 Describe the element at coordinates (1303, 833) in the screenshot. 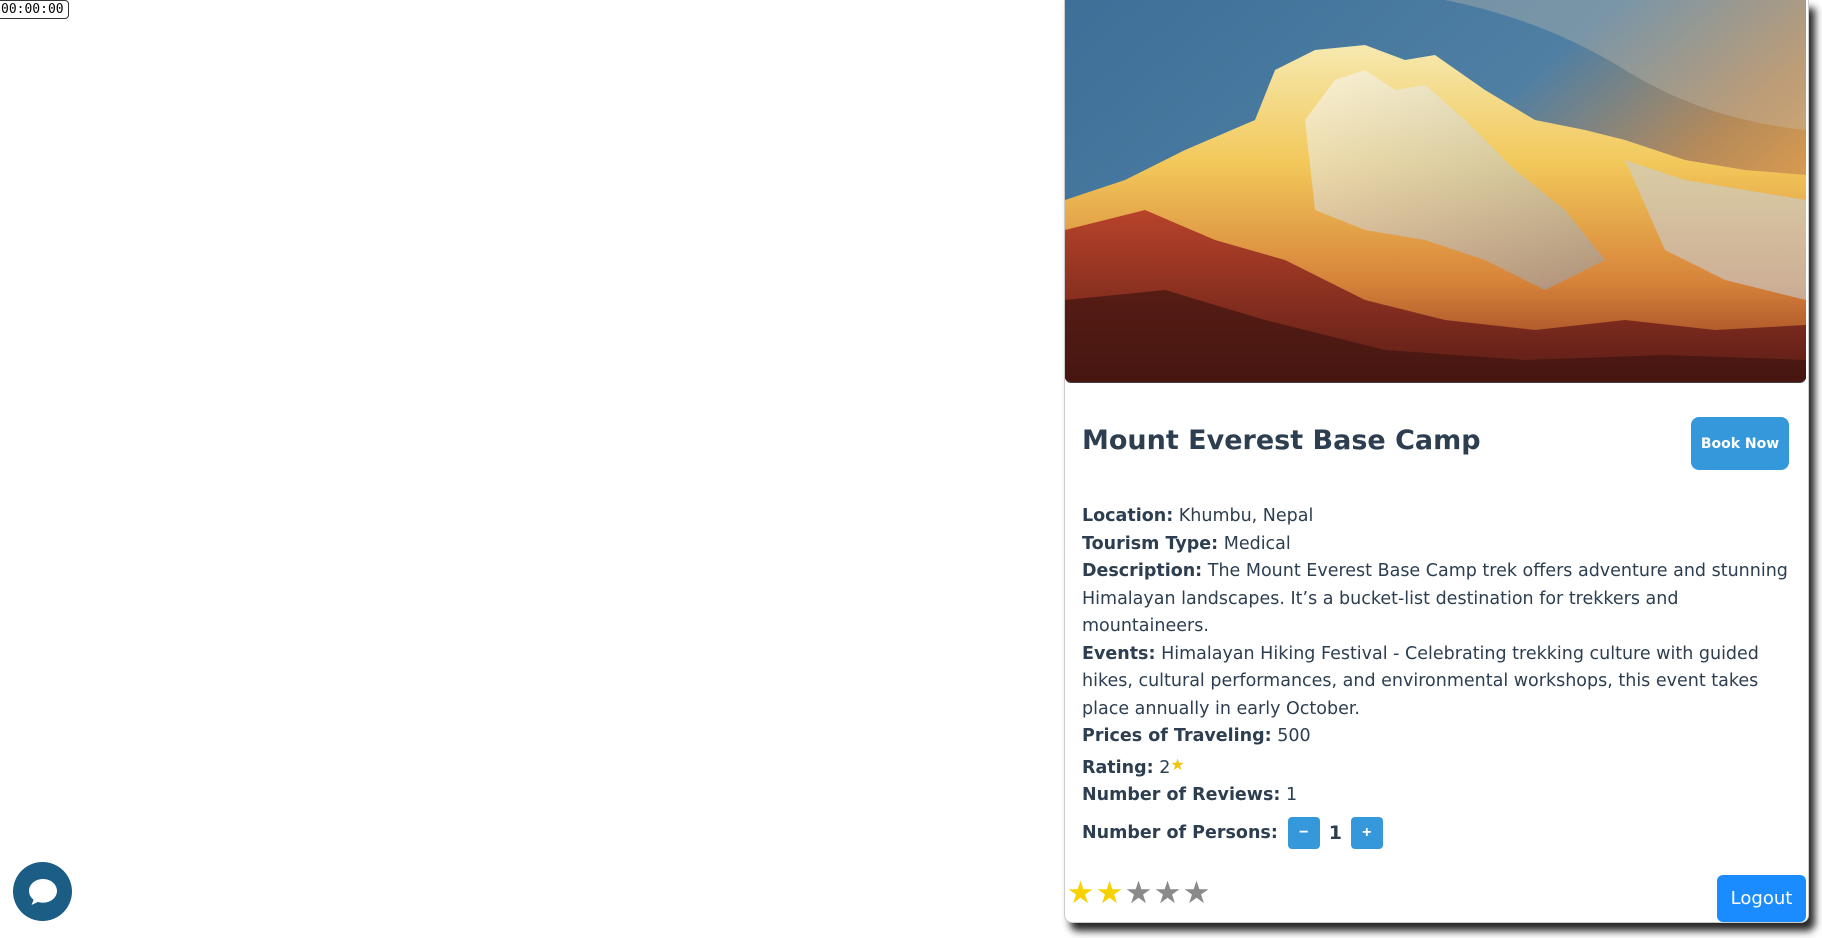

I see `decrement-persons-button: −` at that location.